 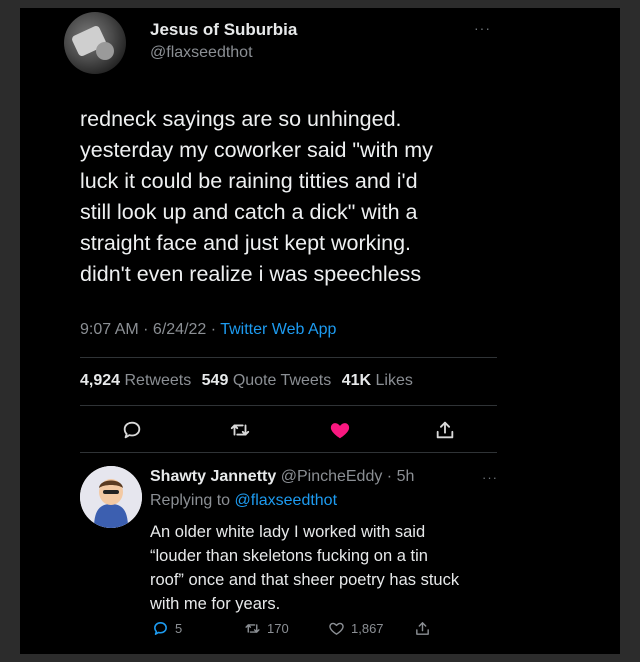 I want to click on replying-to-handle: @flaxseedthot, so click(x=286, y=500).